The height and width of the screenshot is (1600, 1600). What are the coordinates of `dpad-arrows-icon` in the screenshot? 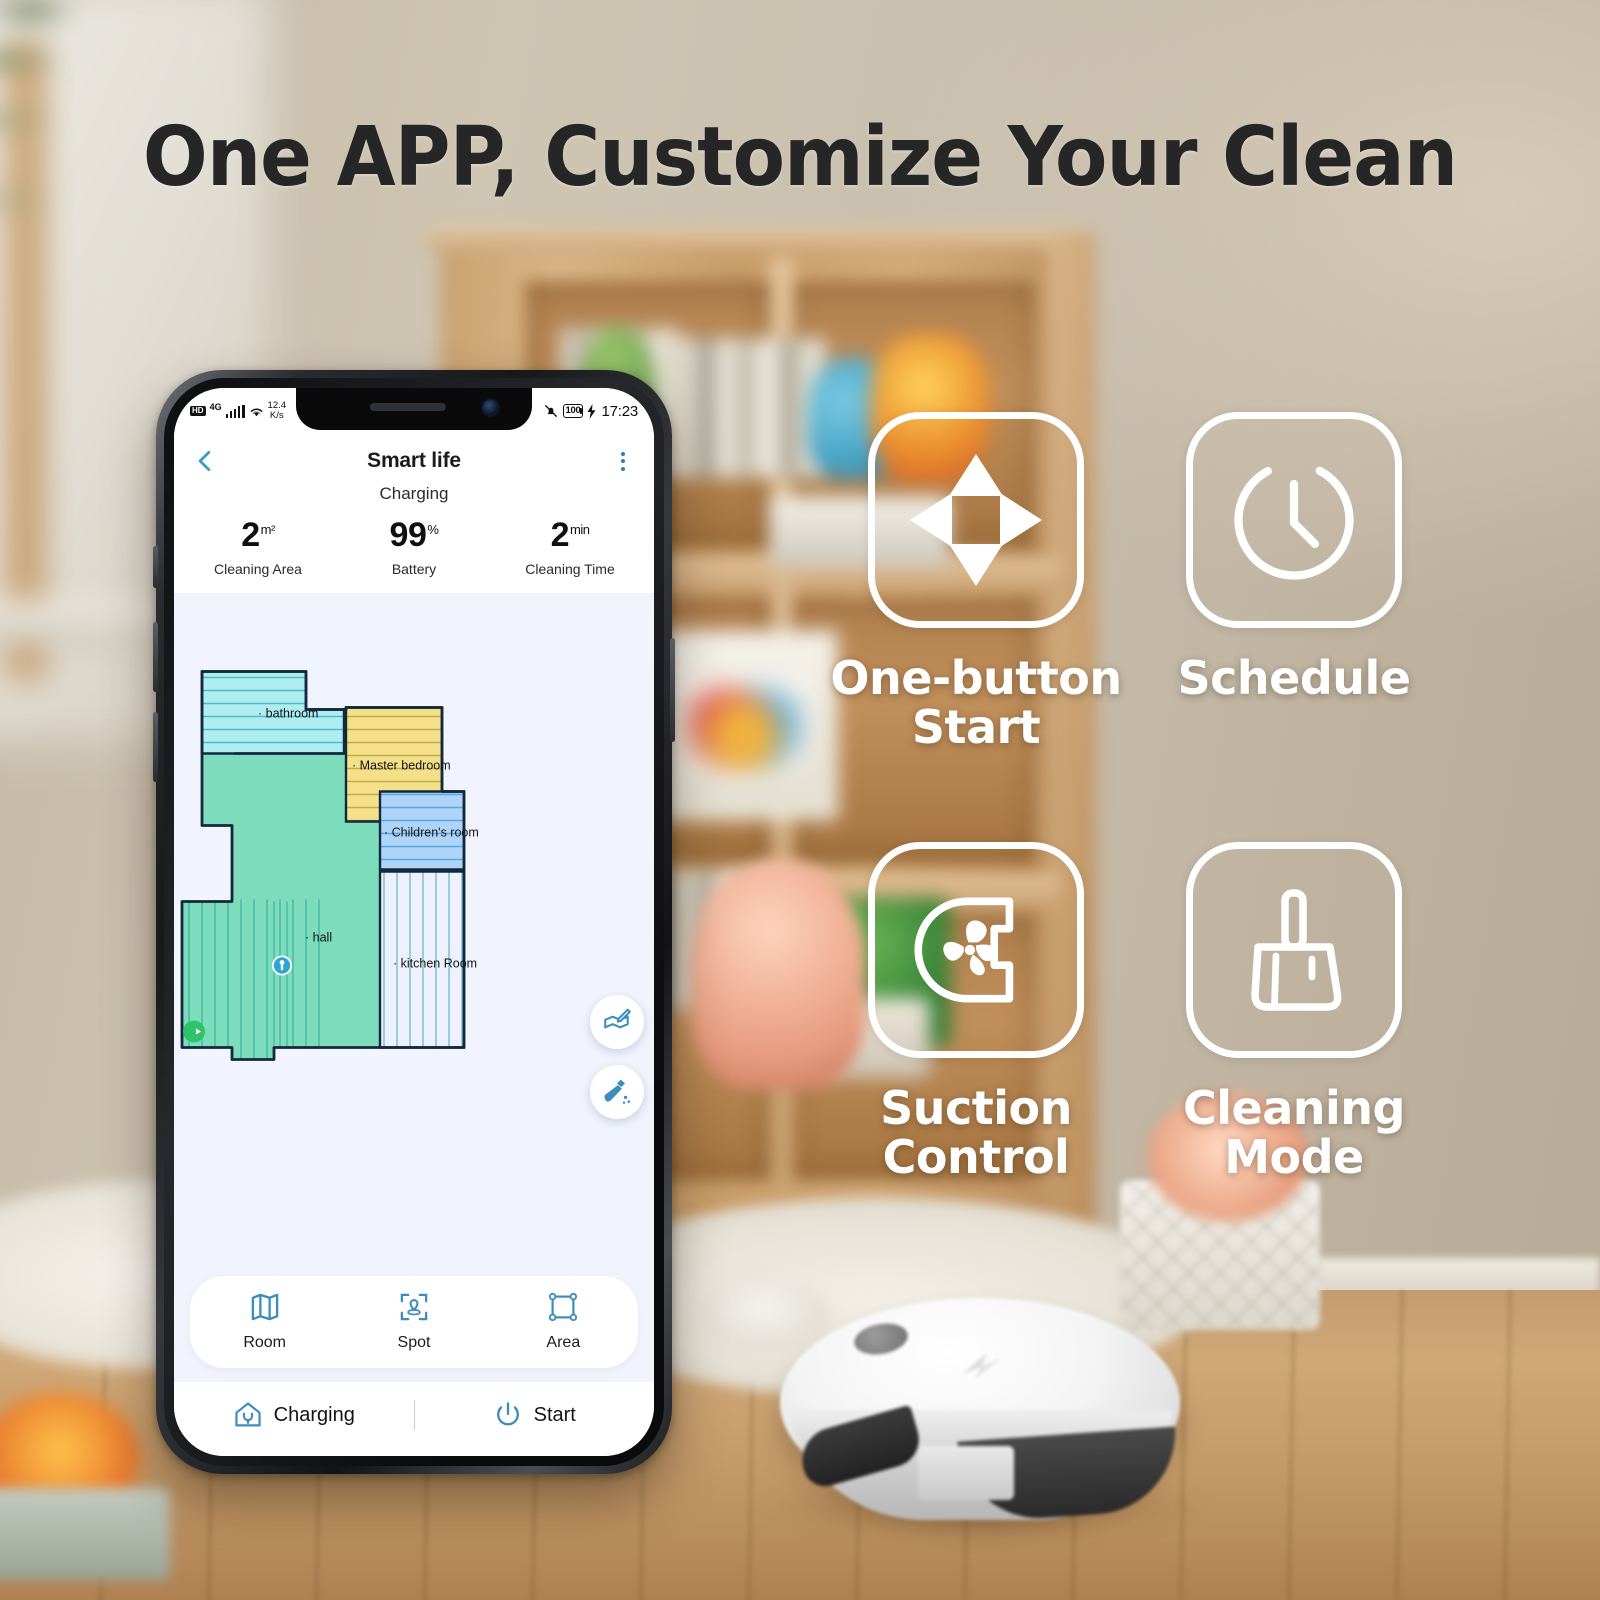 It's located at (976, 520).